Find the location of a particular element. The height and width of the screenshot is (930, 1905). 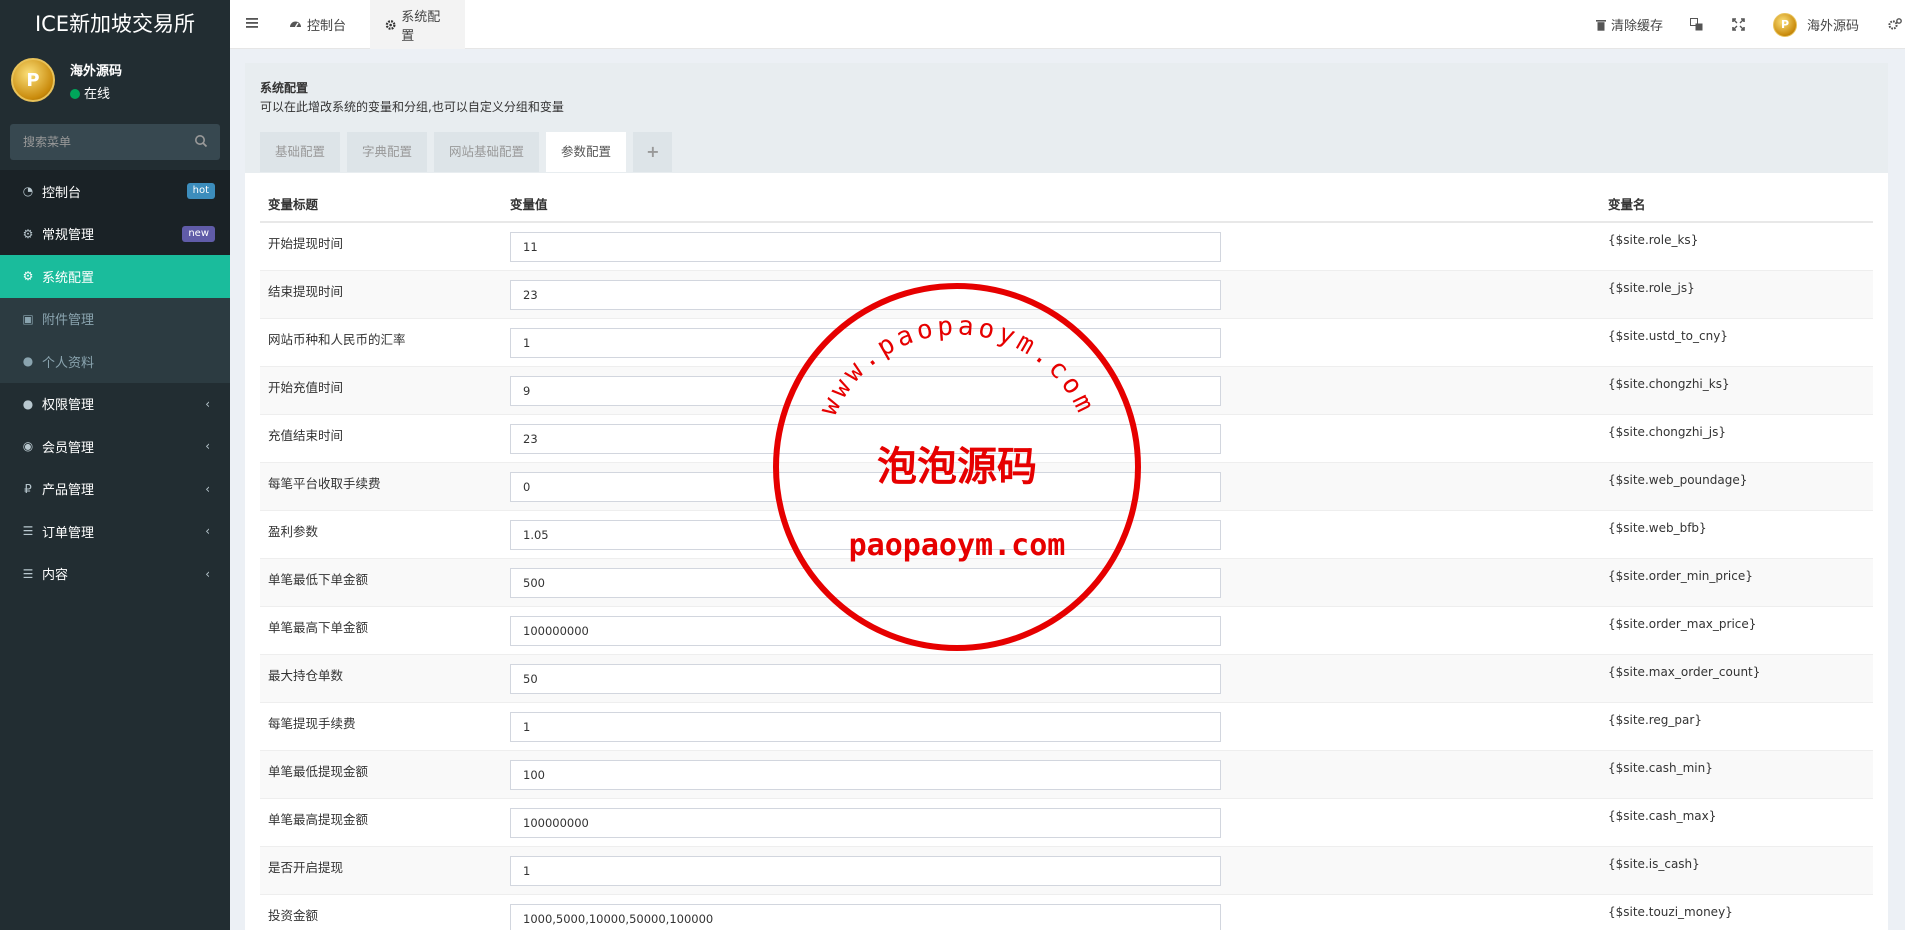

table-row: 单笔最高提现金额 {$site.cash_max} is located at coordinates (1066, 821).